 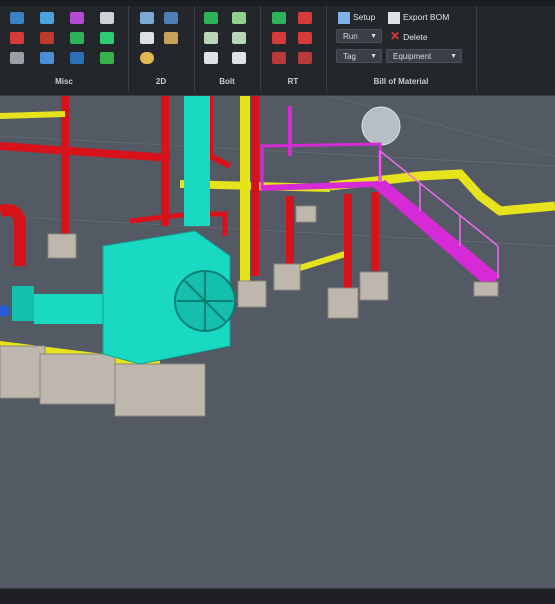 I want to click on panel-bolt: Bolt, so click(x=227, y=49).